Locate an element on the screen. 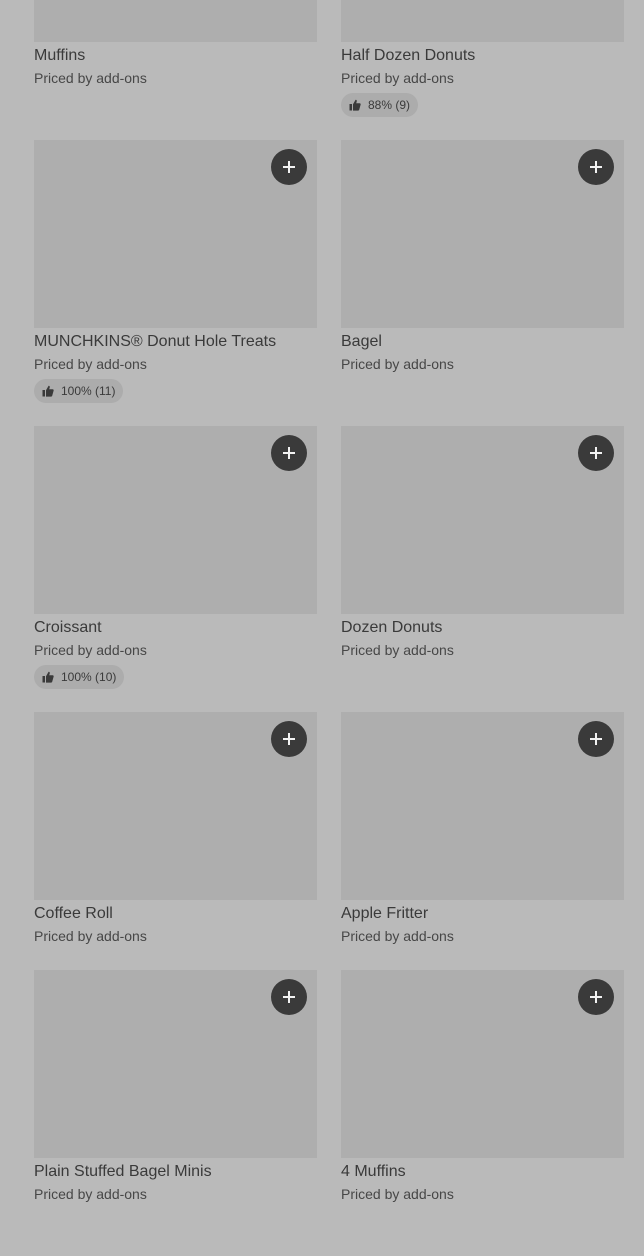  menu-item-card: Coffee Roll Priced by add-ons is located at coordinates (175, 841).